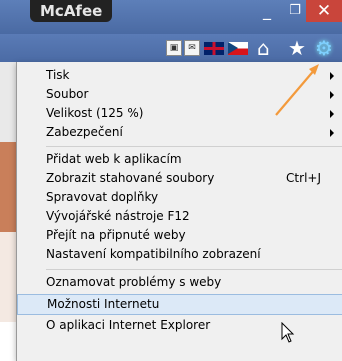 The image size is (342, 361). Describe the element at coordinates (297, 90) in the screenshot. I see `annotation-arrow-icon` at that location.